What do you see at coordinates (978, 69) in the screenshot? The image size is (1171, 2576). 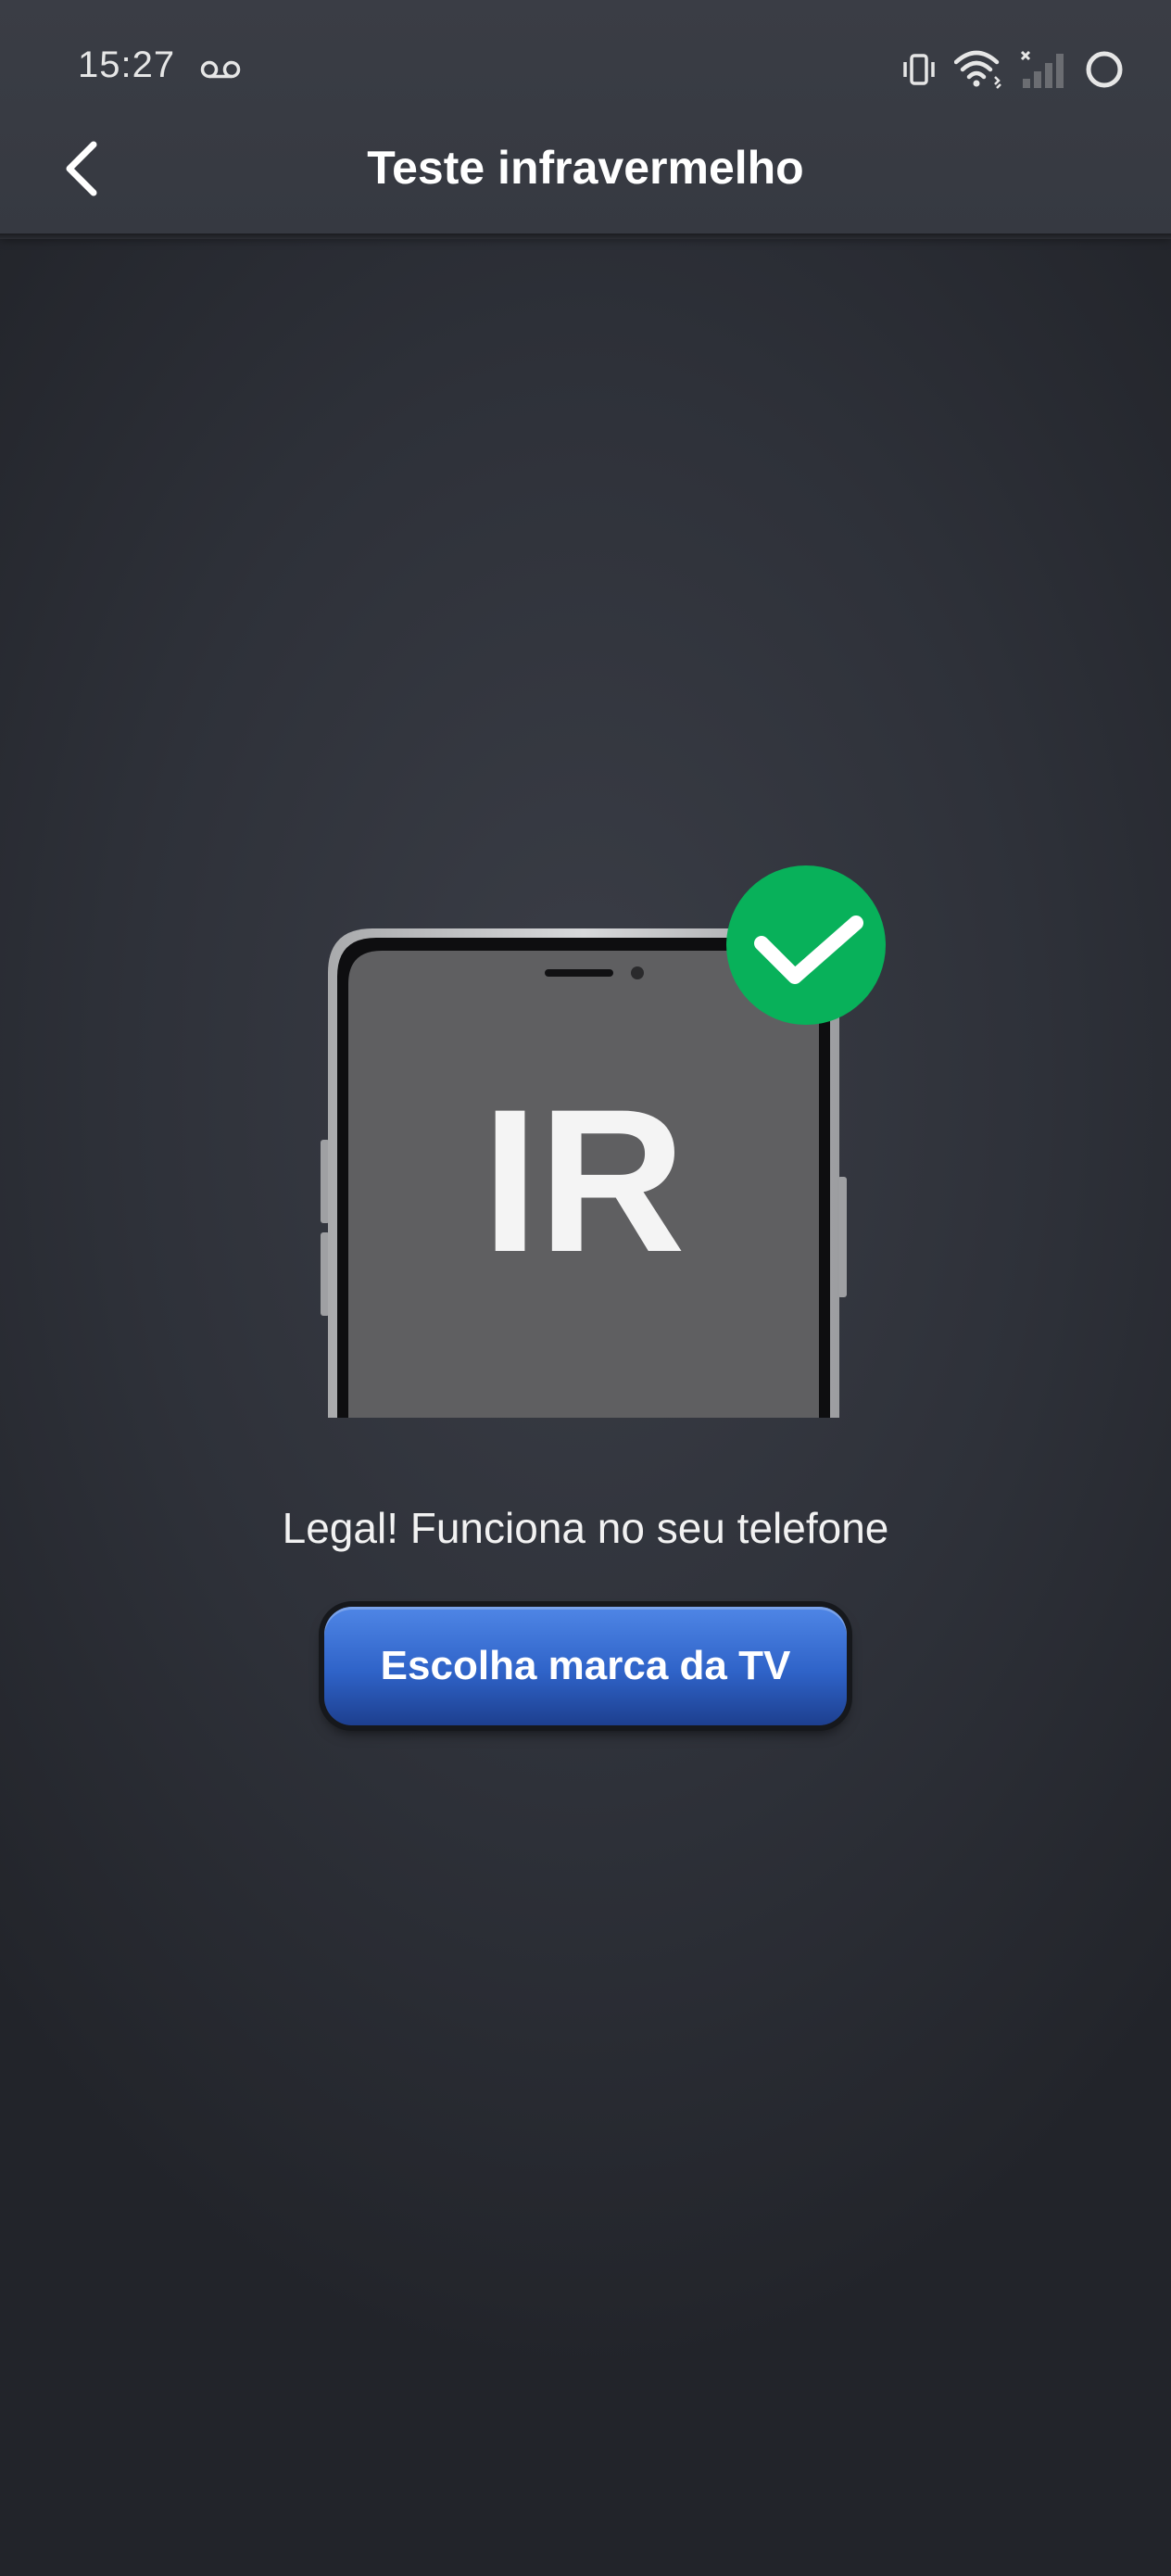 I see `wifi-icon` at bounding box center [978, 69].